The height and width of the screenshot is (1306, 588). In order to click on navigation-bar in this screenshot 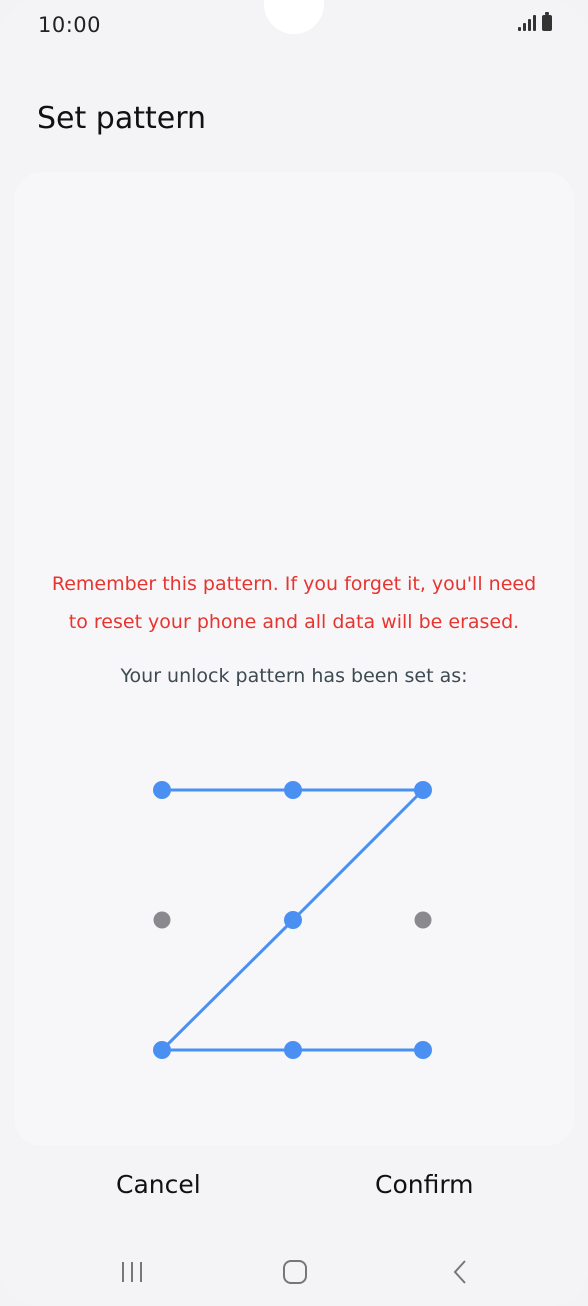, I will do `click(294, 1273)`.